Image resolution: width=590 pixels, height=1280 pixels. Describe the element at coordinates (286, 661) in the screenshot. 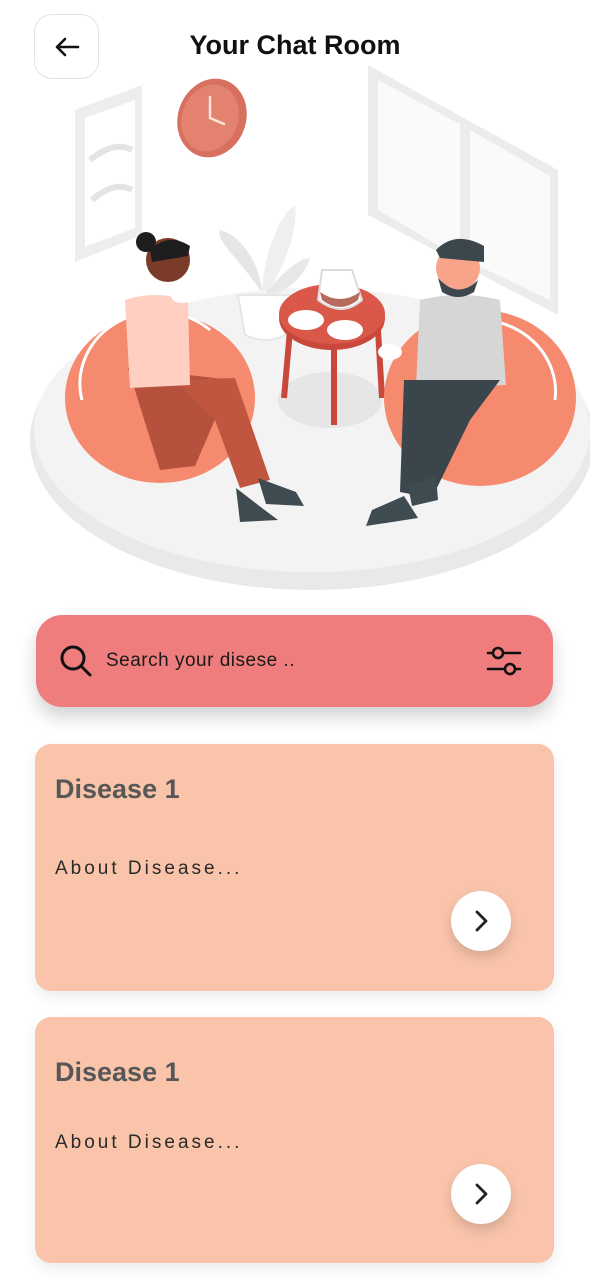

I see `search-input` at that location.